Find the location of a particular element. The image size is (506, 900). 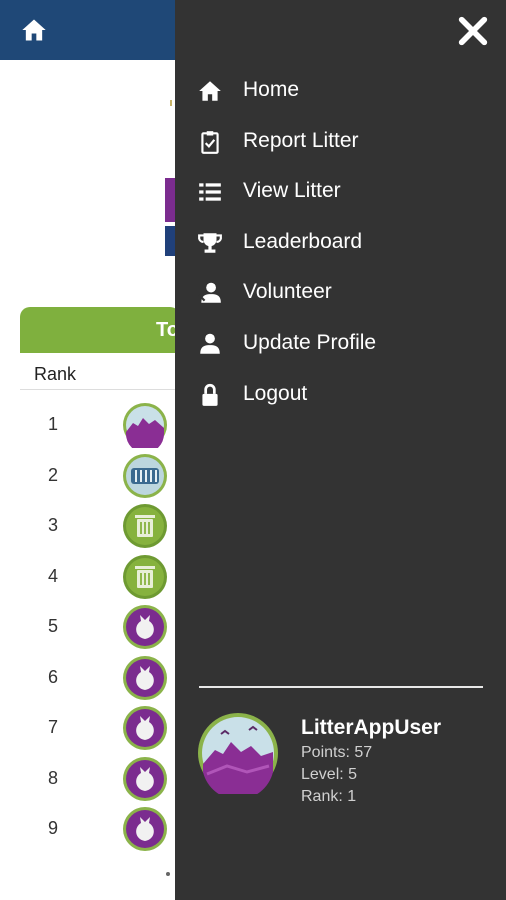

clipboard-check-icon is located at coordinates (210, 142).